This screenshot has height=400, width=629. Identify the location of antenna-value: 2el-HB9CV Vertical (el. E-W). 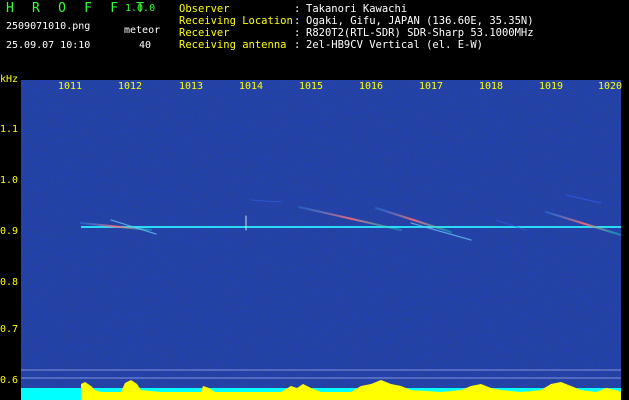
(395, 45).